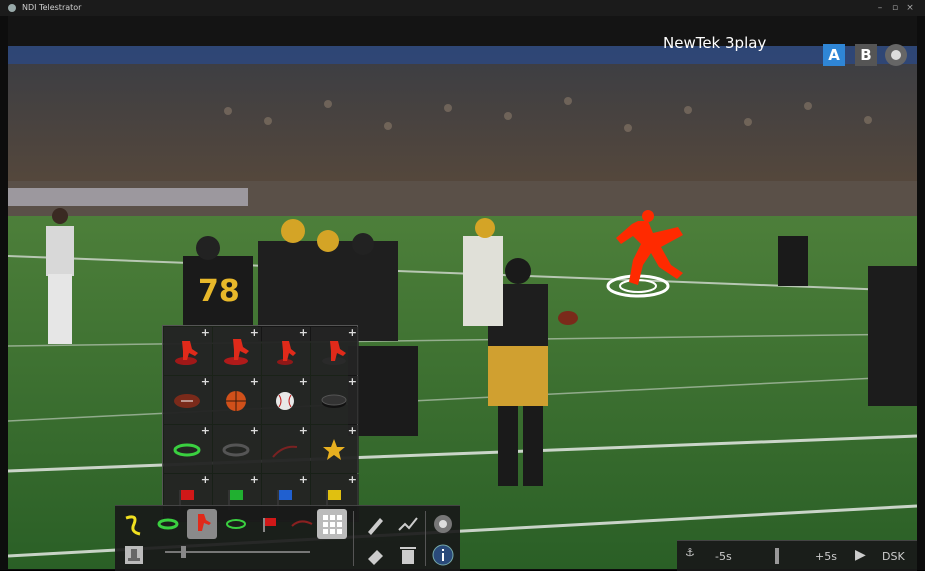 Image resolution: width=925 pixels, height=571 pixels. Describe the element at coordinates (12, 8) in the screenshot. I see `app-icon` at that location.